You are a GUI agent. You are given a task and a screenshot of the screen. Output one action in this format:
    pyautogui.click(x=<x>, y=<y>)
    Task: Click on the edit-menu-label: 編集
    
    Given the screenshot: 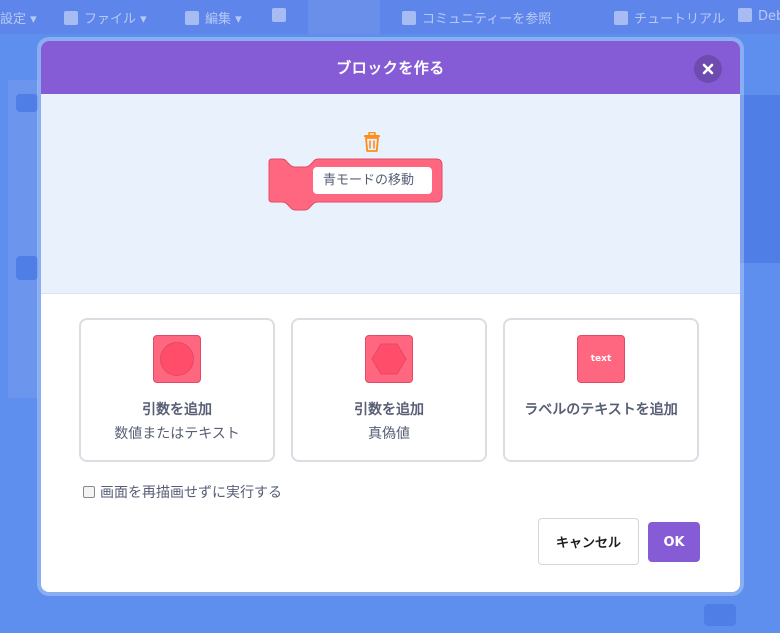 What is the action you would take?
    pyautogui.click(x=218, y=19)
    